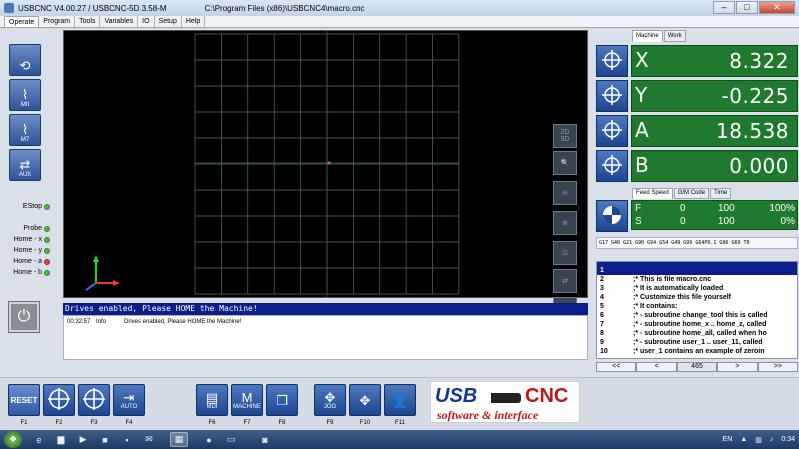  Describe the element at coordinates (758, 440) in the screenshot. I see `network-icon: ▥` at that location.